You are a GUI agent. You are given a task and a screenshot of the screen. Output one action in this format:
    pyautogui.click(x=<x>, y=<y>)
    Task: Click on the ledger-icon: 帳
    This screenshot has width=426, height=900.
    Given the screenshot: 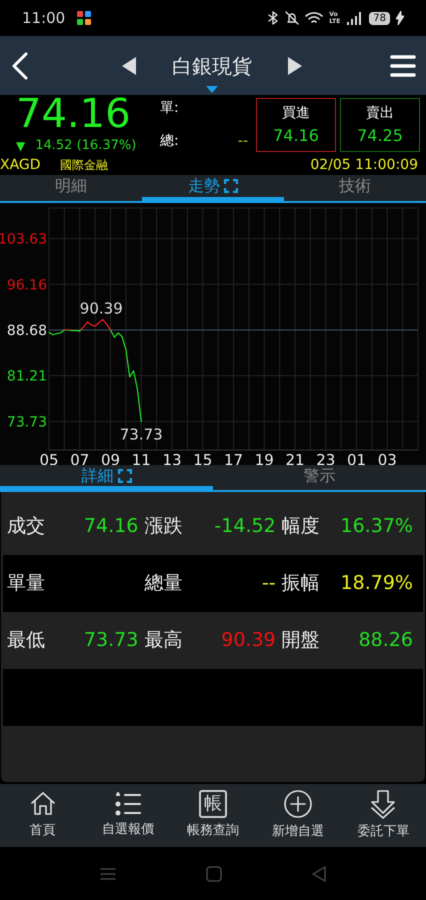 What is the action you would take?
    pyautogui.click(x=213, y=804)
    